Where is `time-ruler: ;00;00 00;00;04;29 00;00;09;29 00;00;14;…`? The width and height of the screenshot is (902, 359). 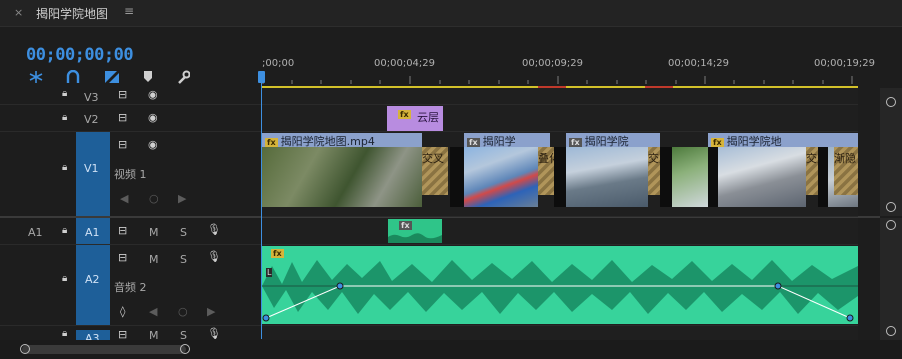 time-ruler: ;00;00 00;00;04;29 00;00;09;29 00;00;14;… is located at coordinates (568, 70).